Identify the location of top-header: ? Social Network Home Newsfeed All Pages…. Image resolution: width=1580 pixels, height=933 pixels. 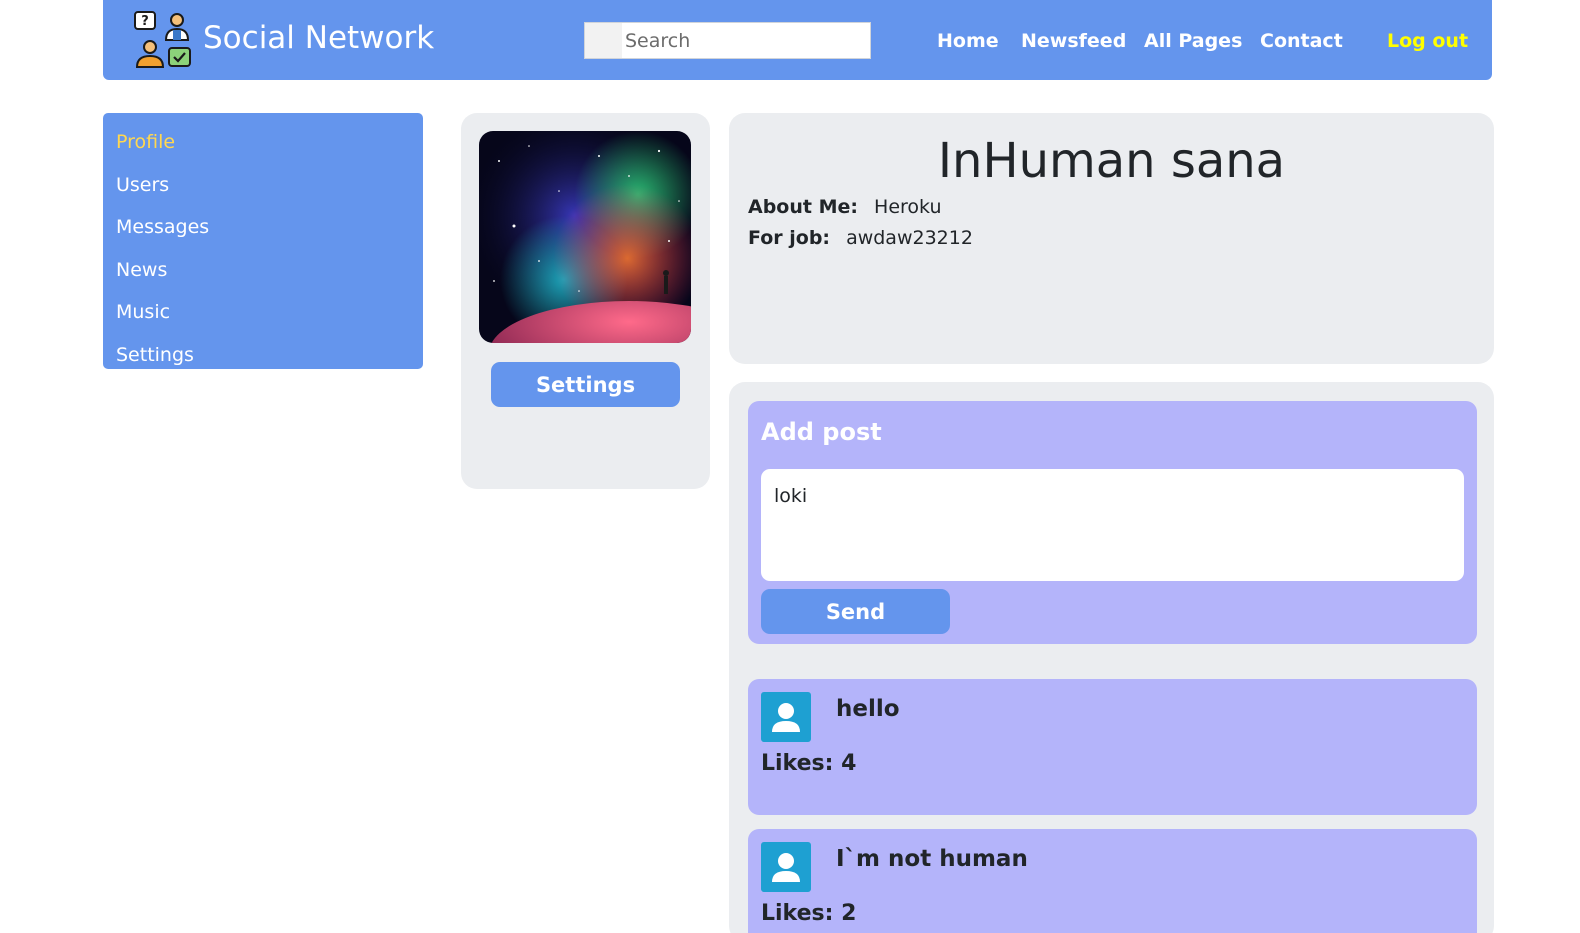
(797, 40).